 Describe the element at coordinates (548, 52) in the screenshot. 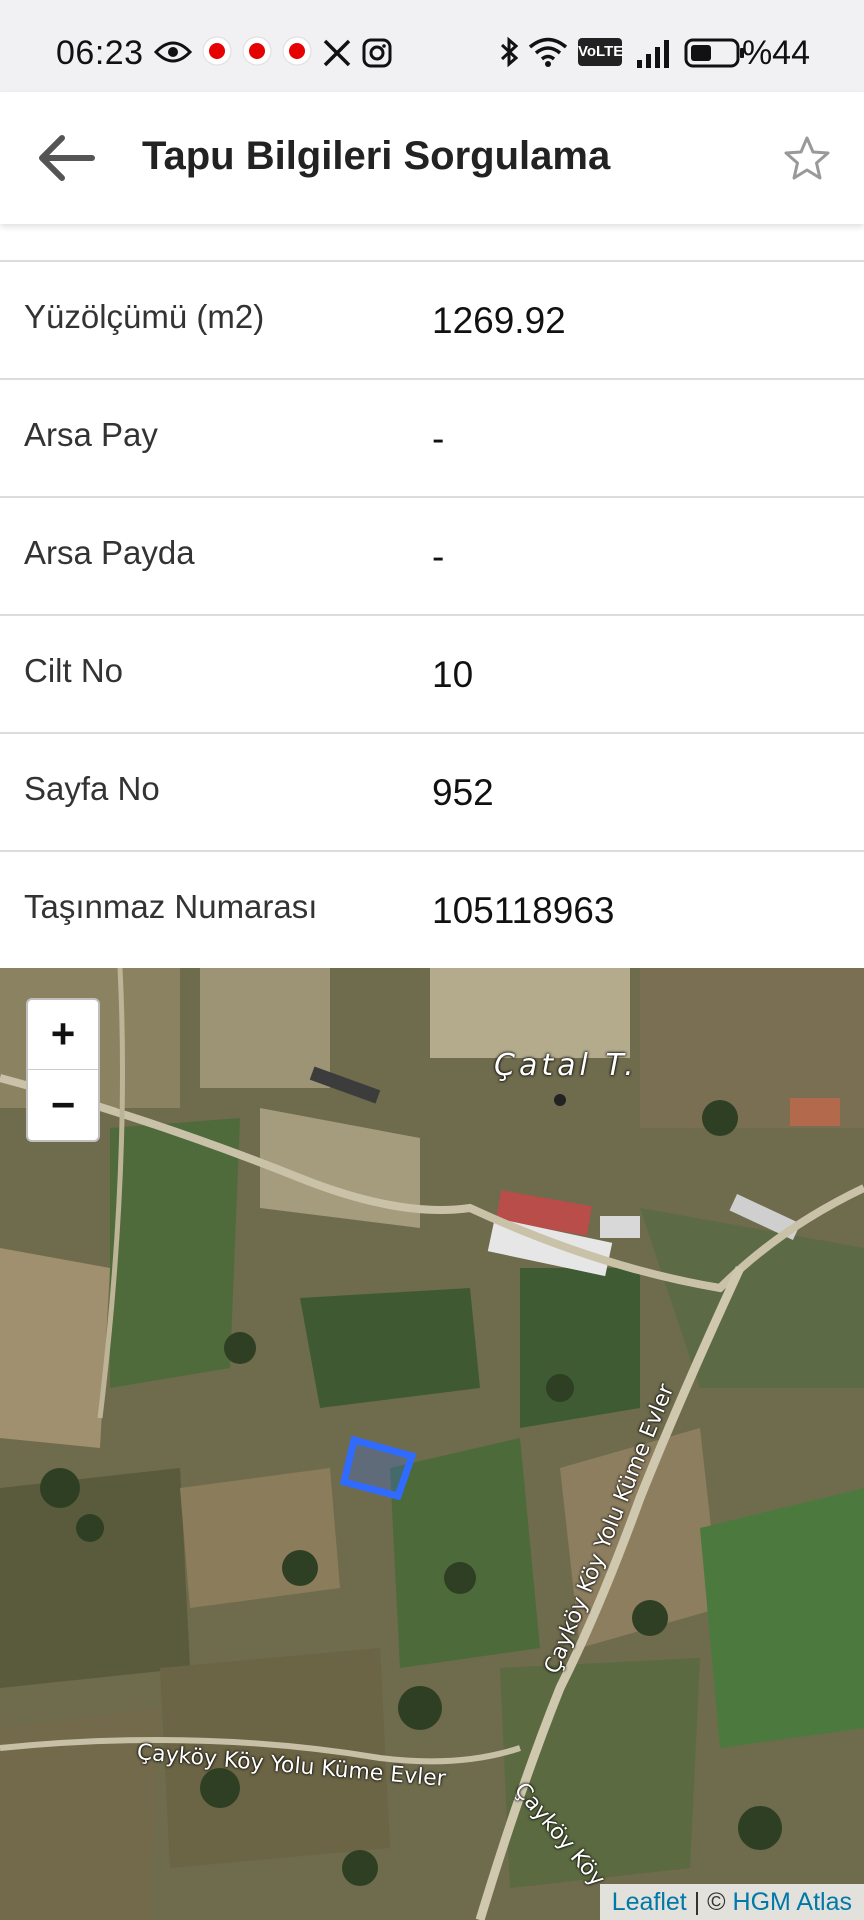

I see `wifi-icon` at that location.